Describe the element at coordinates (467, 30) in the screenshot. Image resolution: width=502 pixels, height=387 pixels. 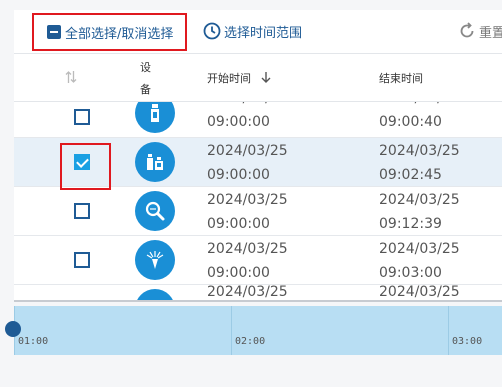
I see `reset-icon` at that location.